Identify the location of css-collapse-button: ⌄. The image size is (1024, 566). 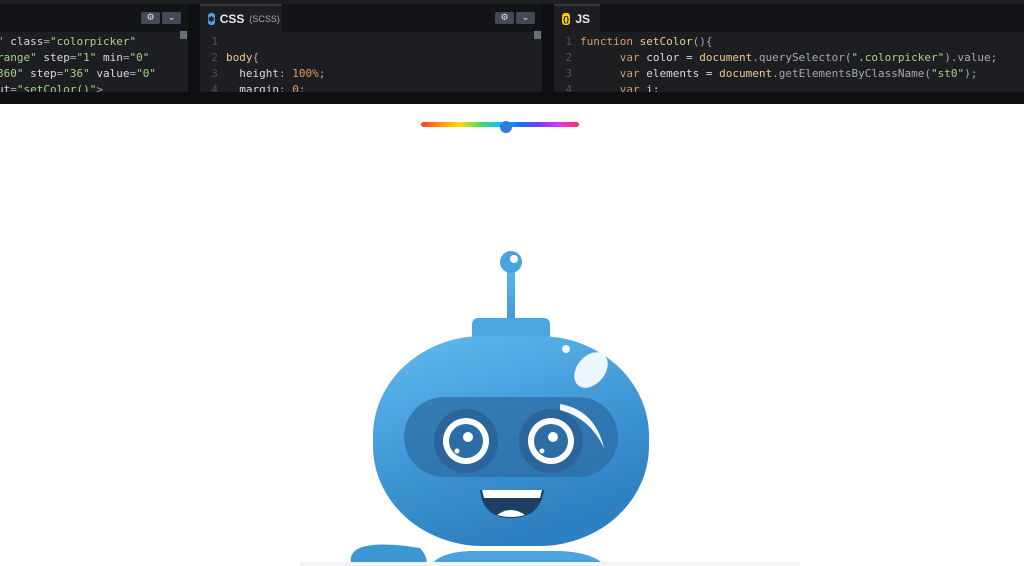
(525, 18).